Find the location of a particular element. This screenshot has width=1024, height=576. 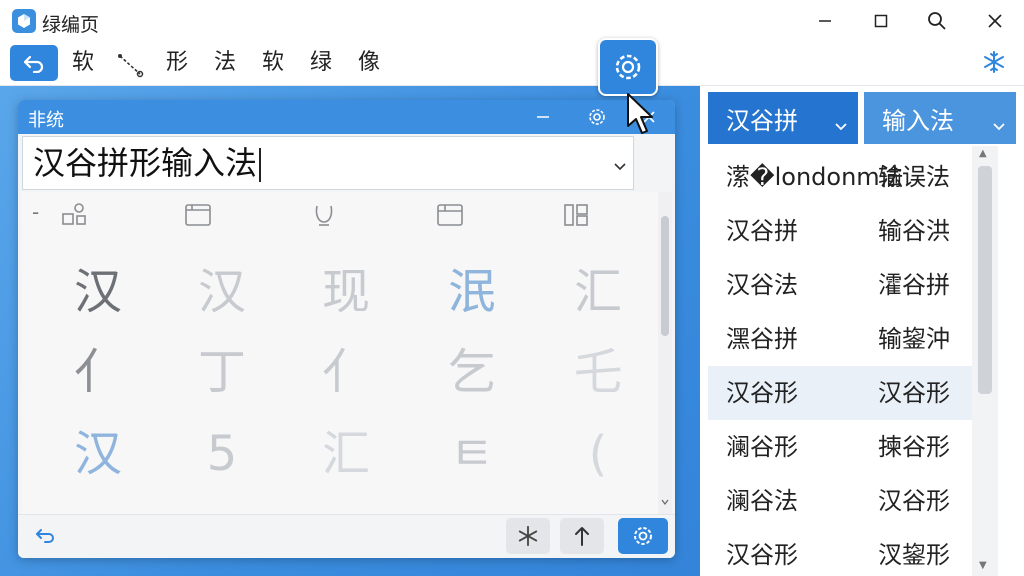

settings-gear-button is located at coordinates (628, 67).